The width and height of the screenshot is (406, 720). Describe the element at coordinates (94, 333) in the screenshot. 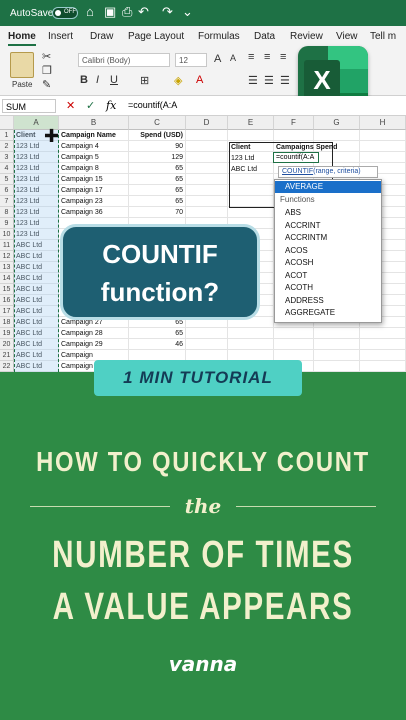

I see `table-cell: Campaign 28` at that location.